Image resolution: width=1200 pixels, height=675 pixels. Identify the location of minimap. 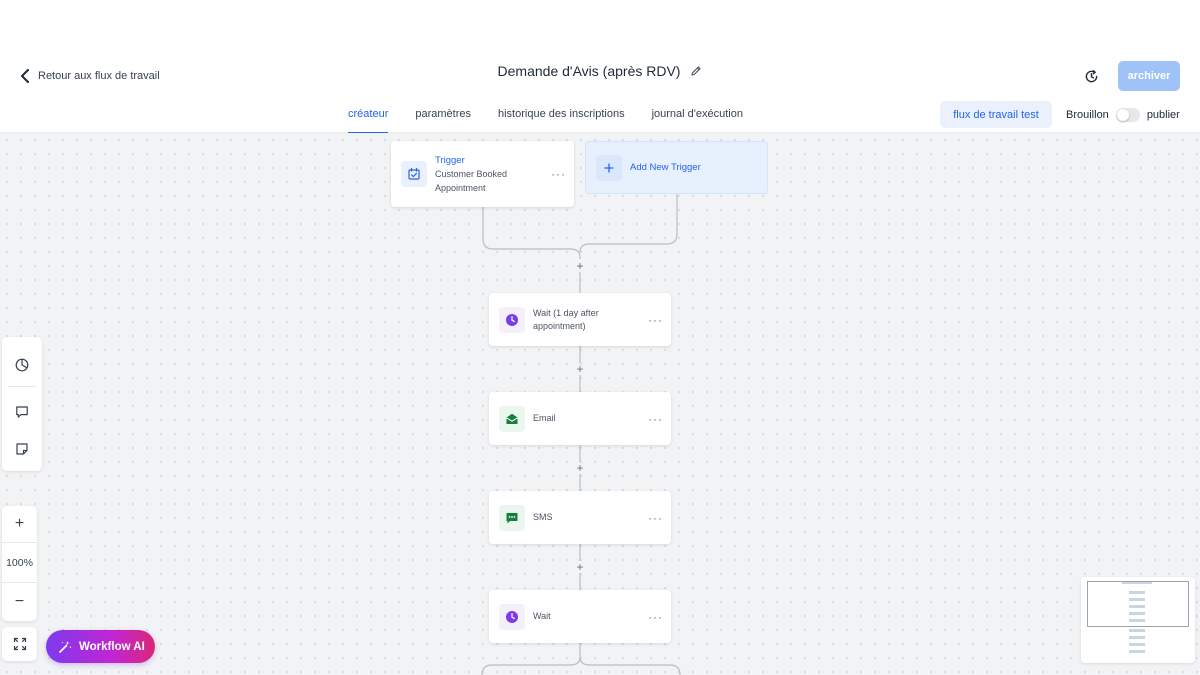
(1138, 620).